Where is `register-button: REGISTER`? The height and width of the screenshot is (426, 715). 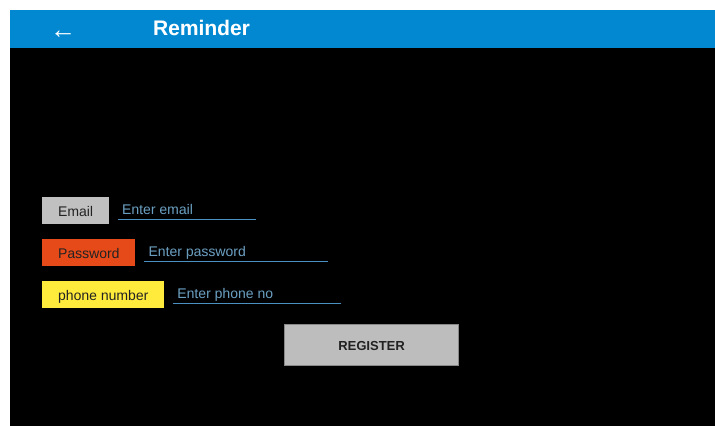
register-button: REGISTER is located at coordinates (371, 345).